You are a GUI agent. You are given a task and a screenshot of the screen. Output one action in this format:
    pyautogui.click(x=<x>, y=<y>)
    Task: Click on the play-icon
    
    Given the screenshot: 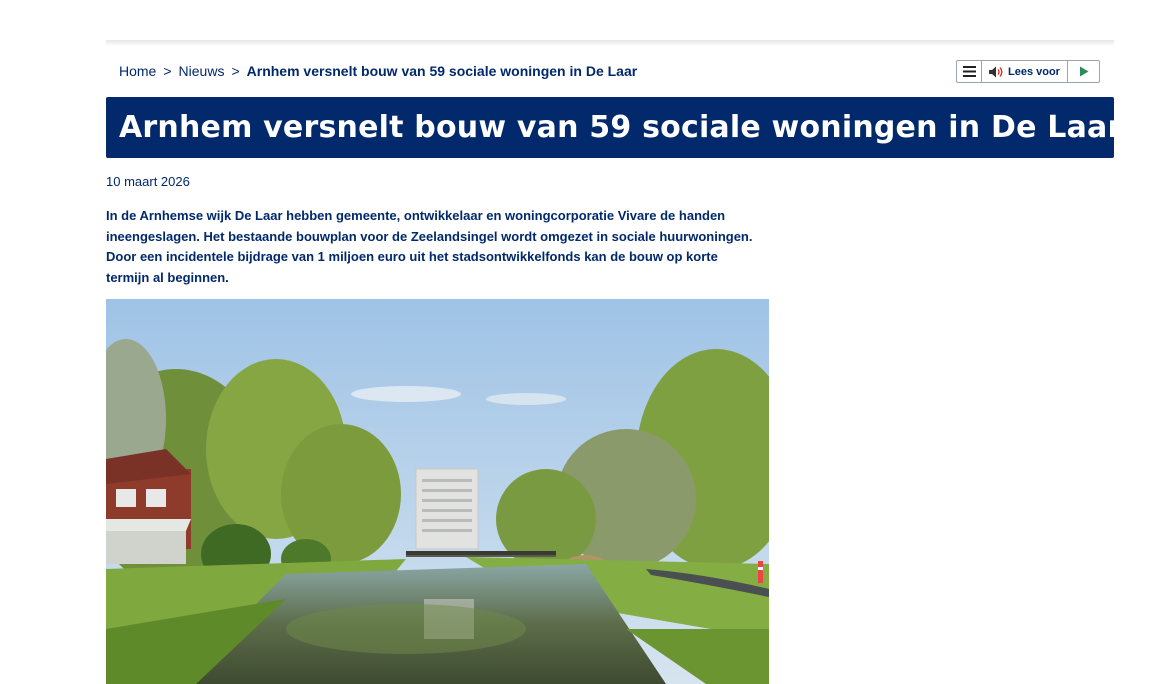 What is the action you would take?
    pyautogui.click(x=1083, y=71)
    